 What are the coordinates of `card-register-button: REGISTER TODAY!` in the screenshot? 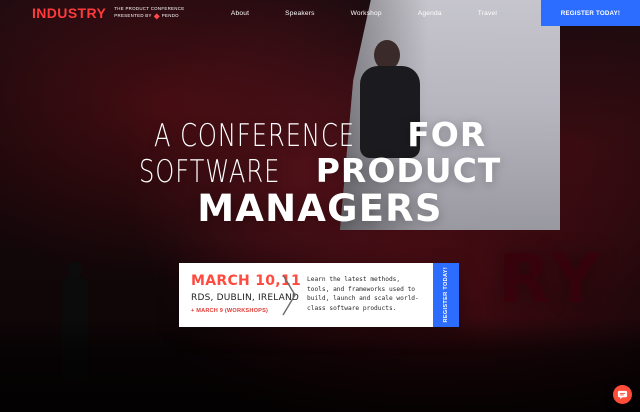 It's located at (446, 295).